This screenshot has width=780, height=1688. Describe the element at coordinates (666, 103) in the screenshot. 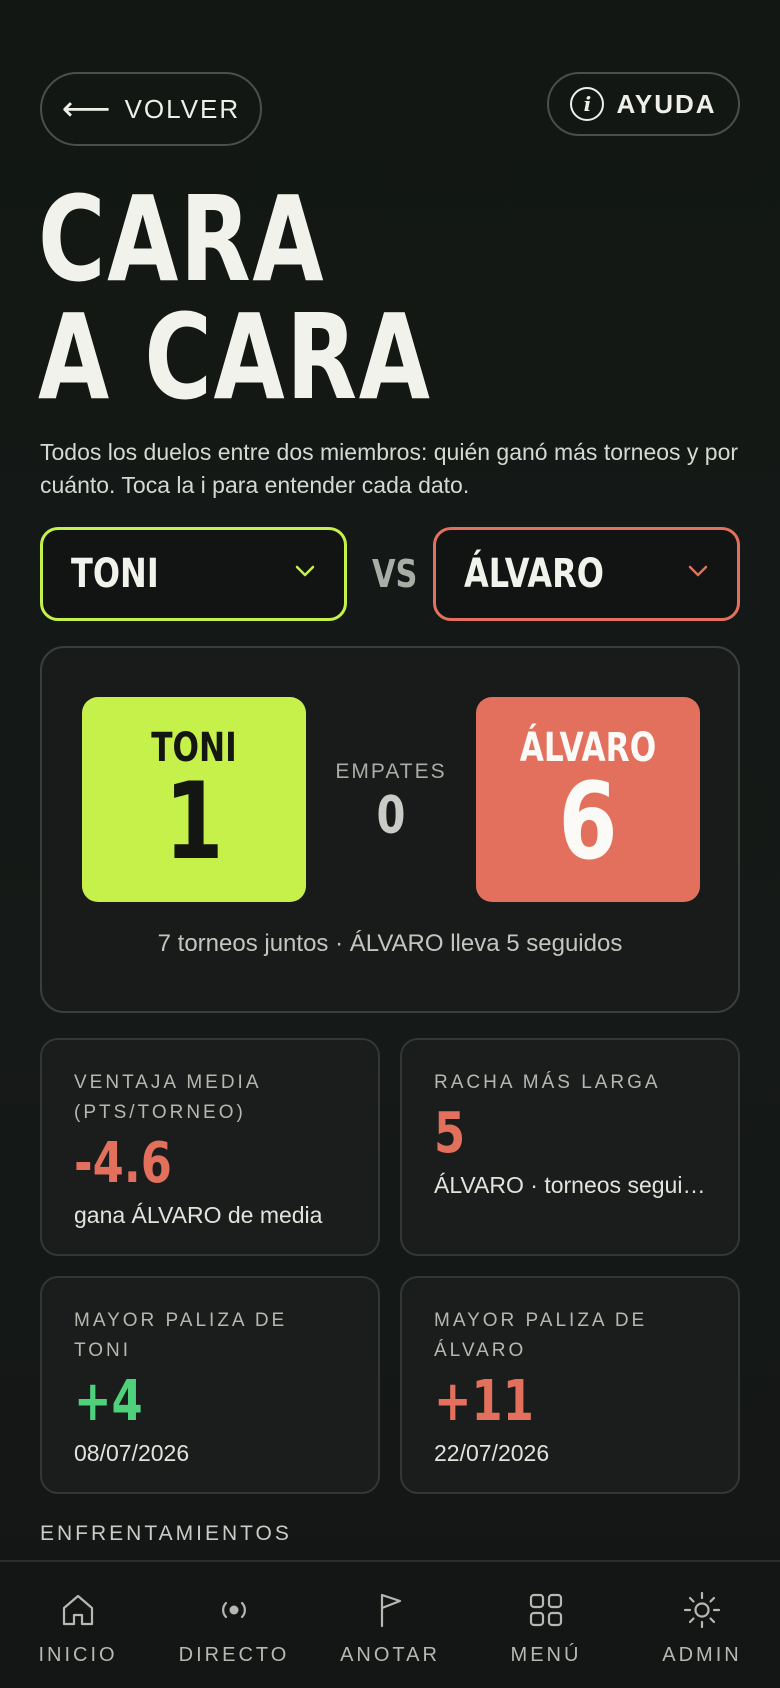

I see `help-label: AYUDA` at that location.